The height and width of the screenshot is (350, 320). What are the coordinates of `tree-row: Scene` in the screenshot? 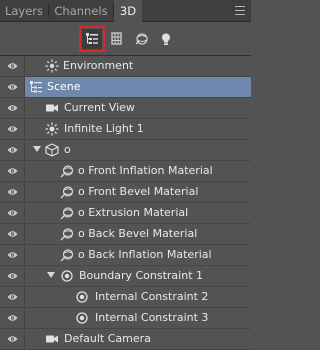 It's located at (125, 87).